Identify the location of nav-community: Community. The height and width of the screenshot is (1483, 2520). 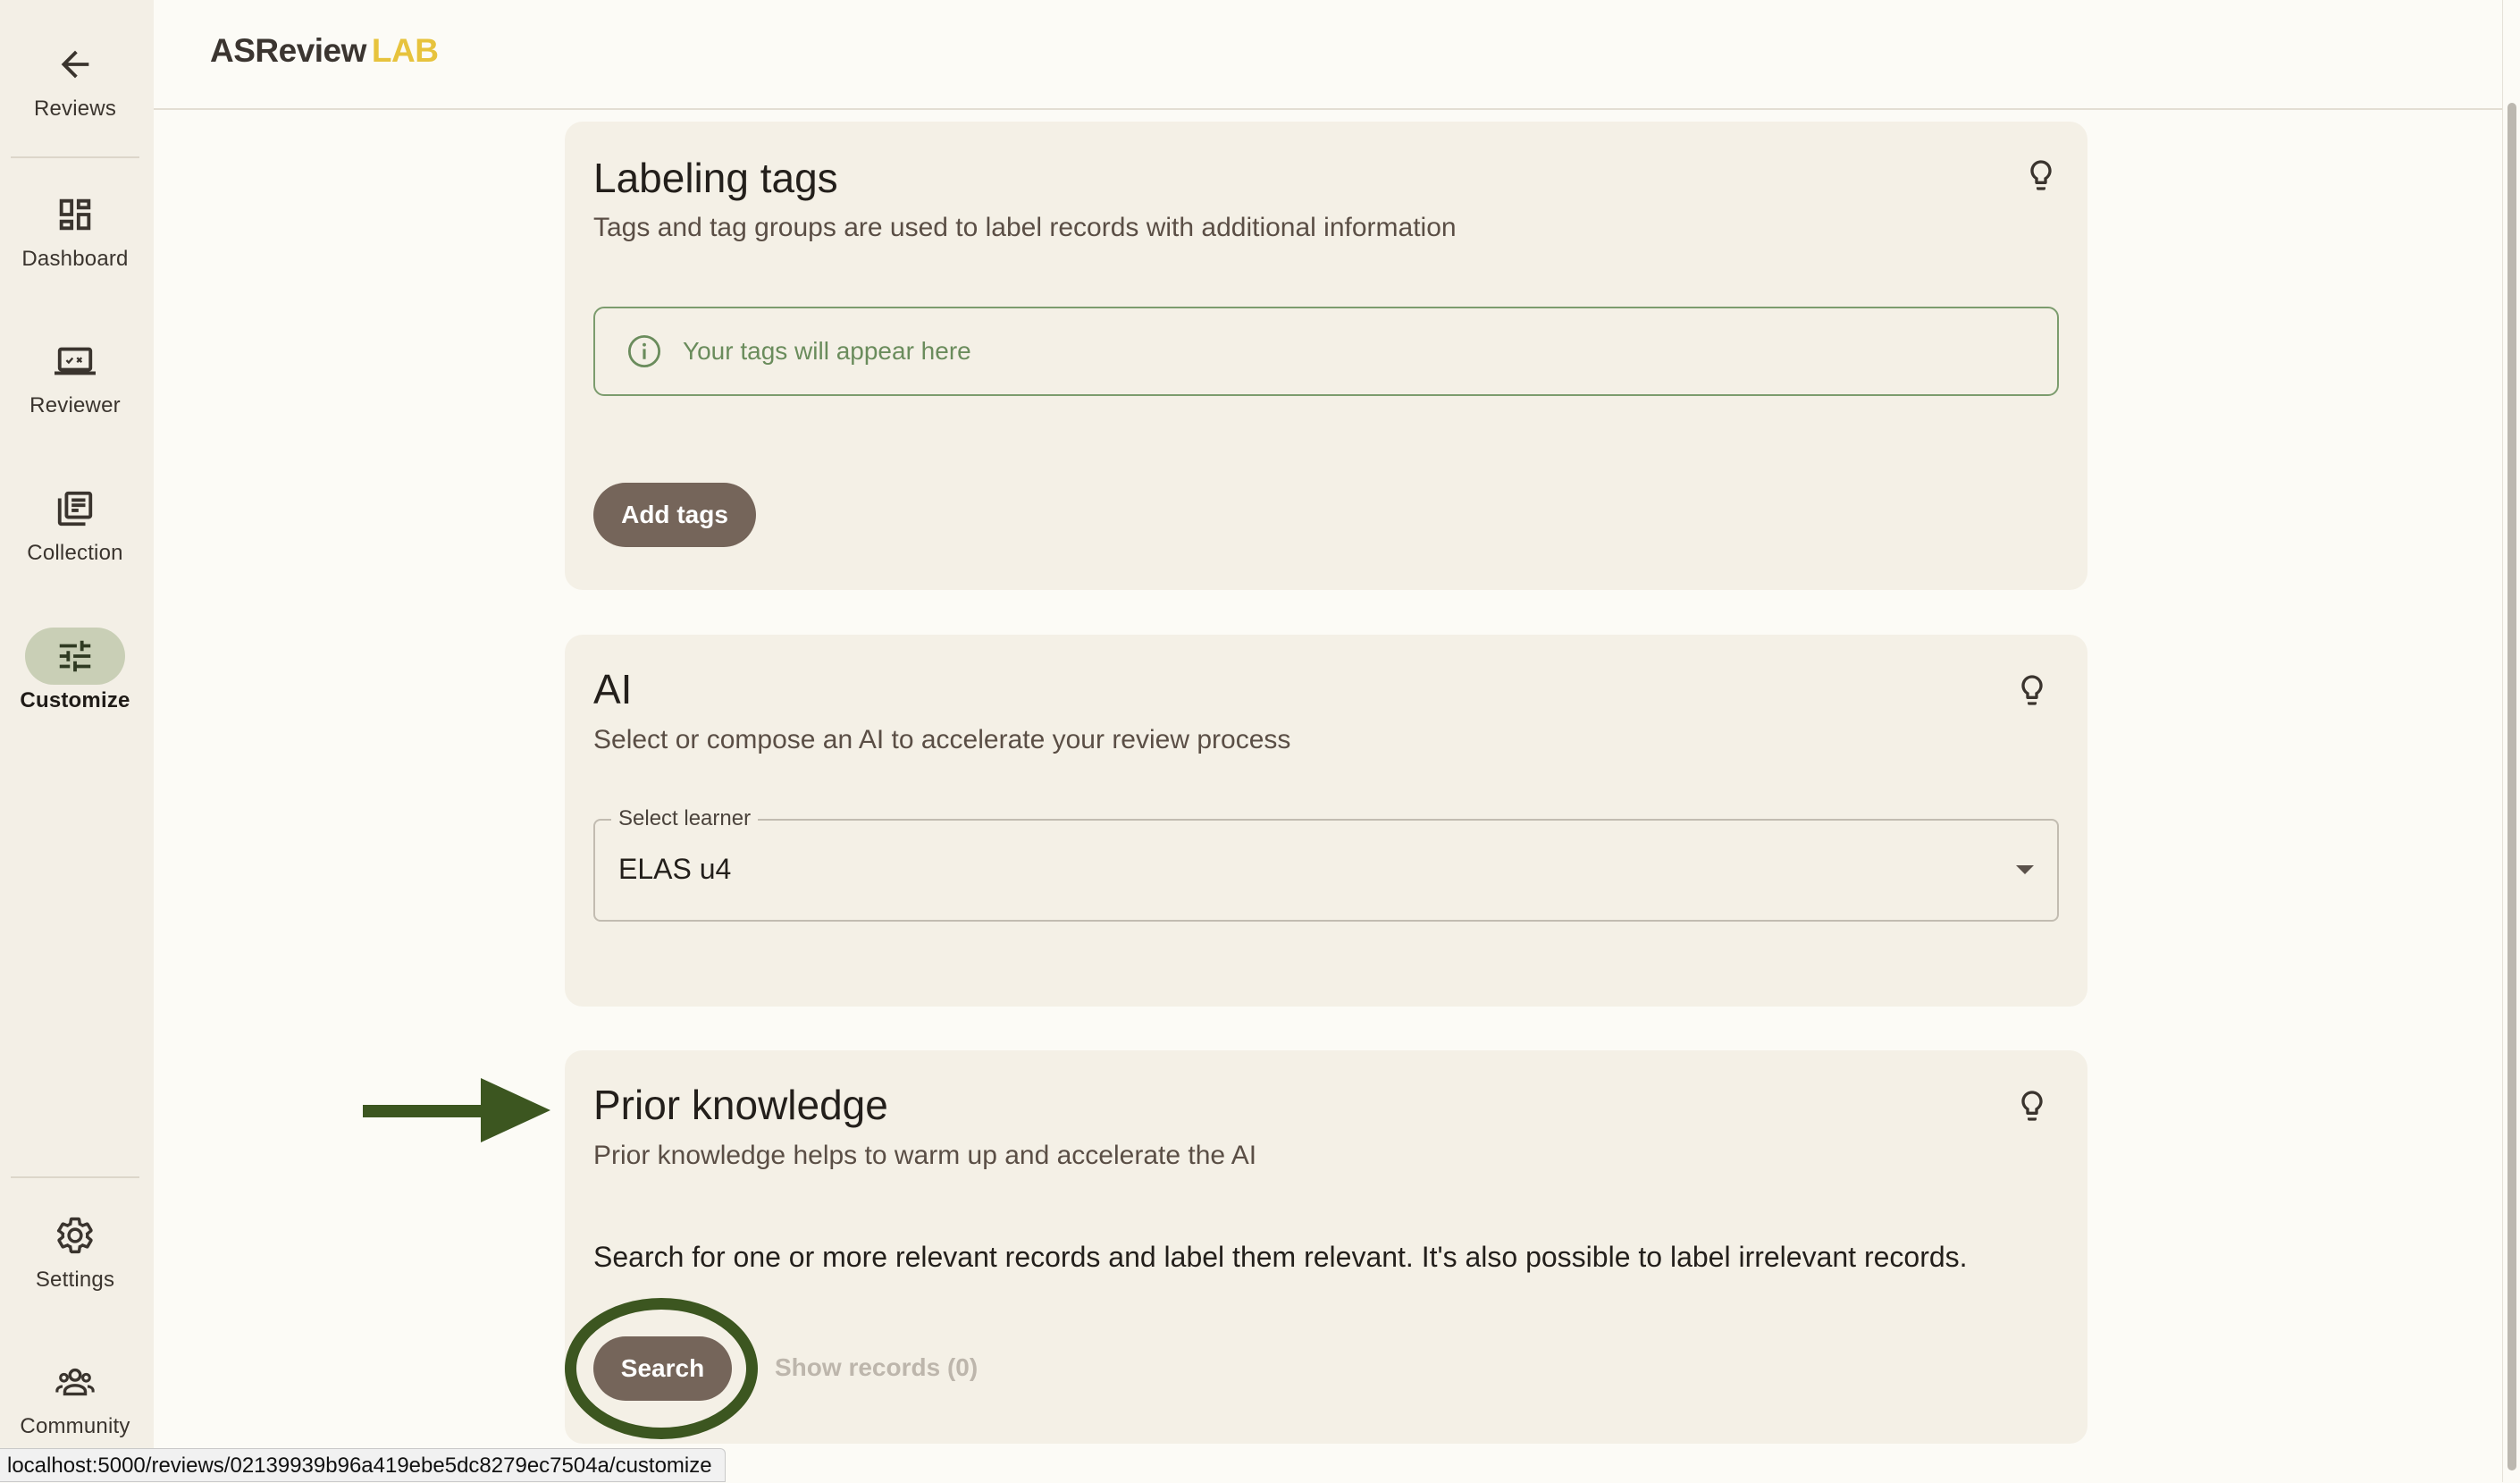
(75, 1396).